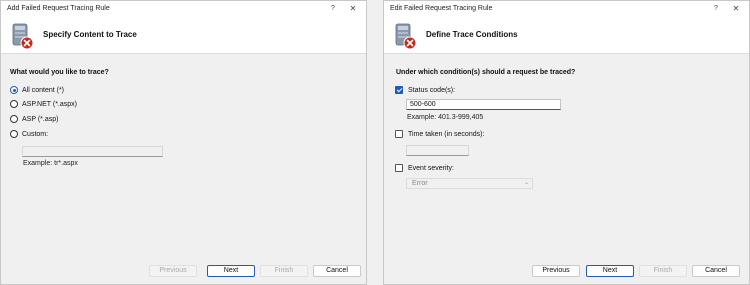 Image resolution: width=750 pixels, height=285 pixels. I want to click on radio-label: All content (*), so click(43, 90).